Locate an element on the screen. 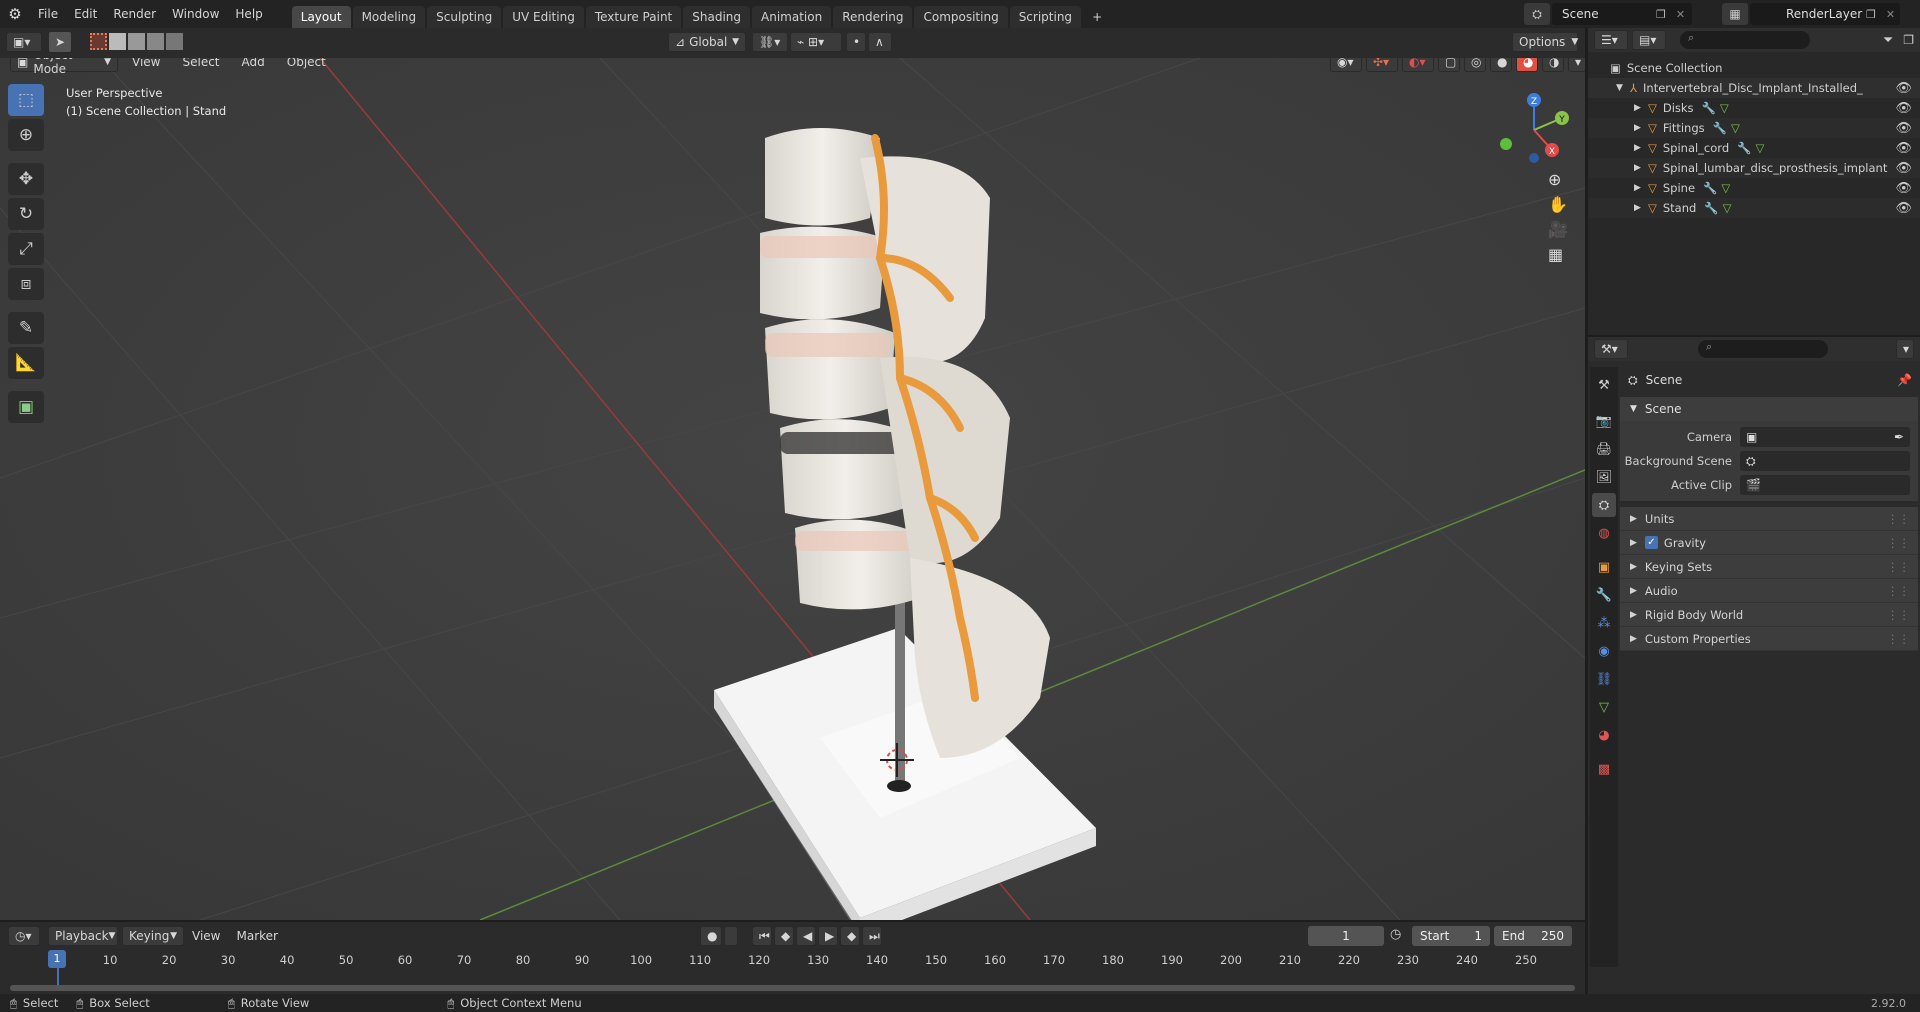 This screenshot has height=1012, width=1920. mode-intersect-icon is located at coordinates (174, 41).